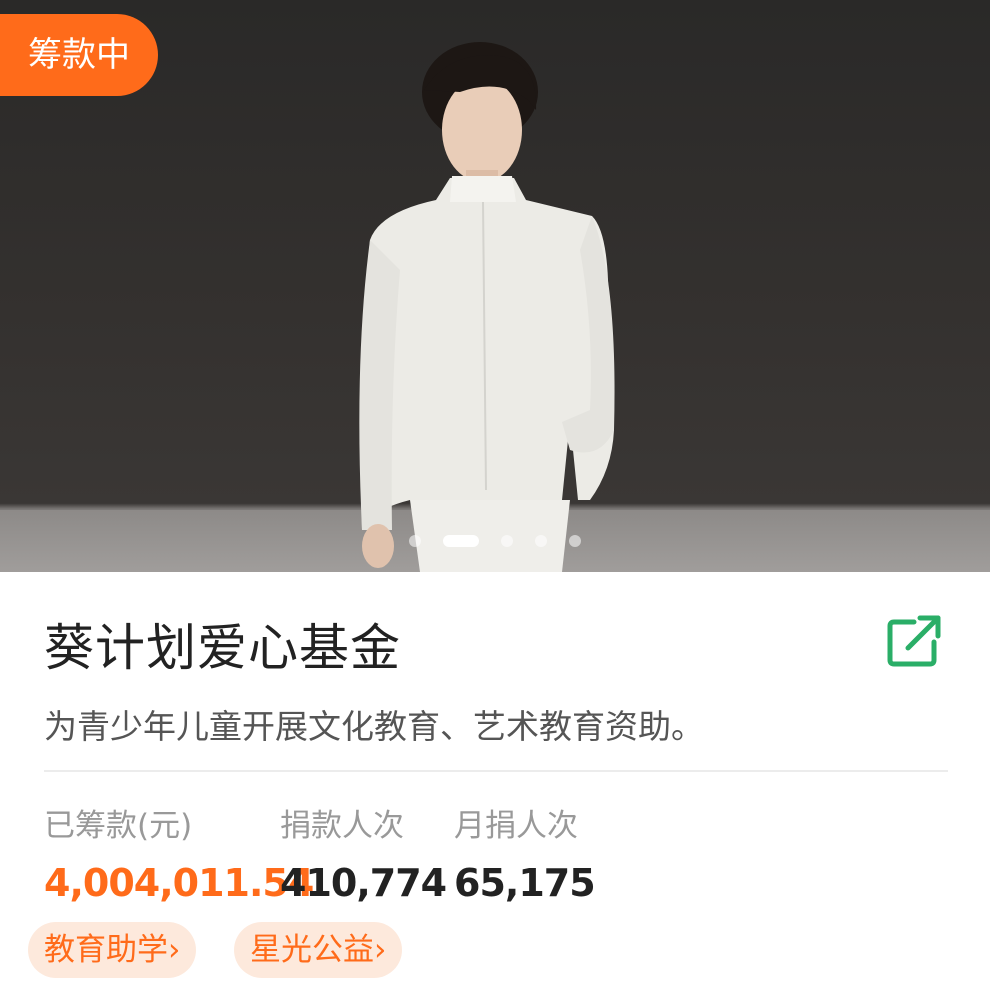  Describe the element at coordinates (525, 852) in the screenshot. I see `stat-monthly: 月捐人次 65,175` at that location.